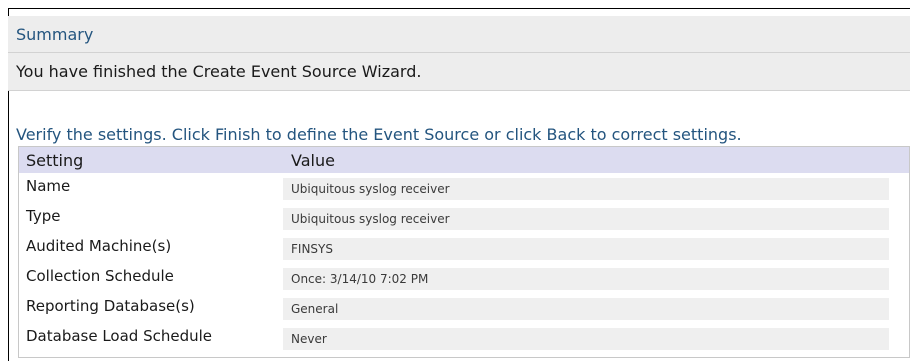  What do you see at coordinates (55, 160) in the screenshot?
I see `column-header-setting: Setting` at bounding box center [55, 160].